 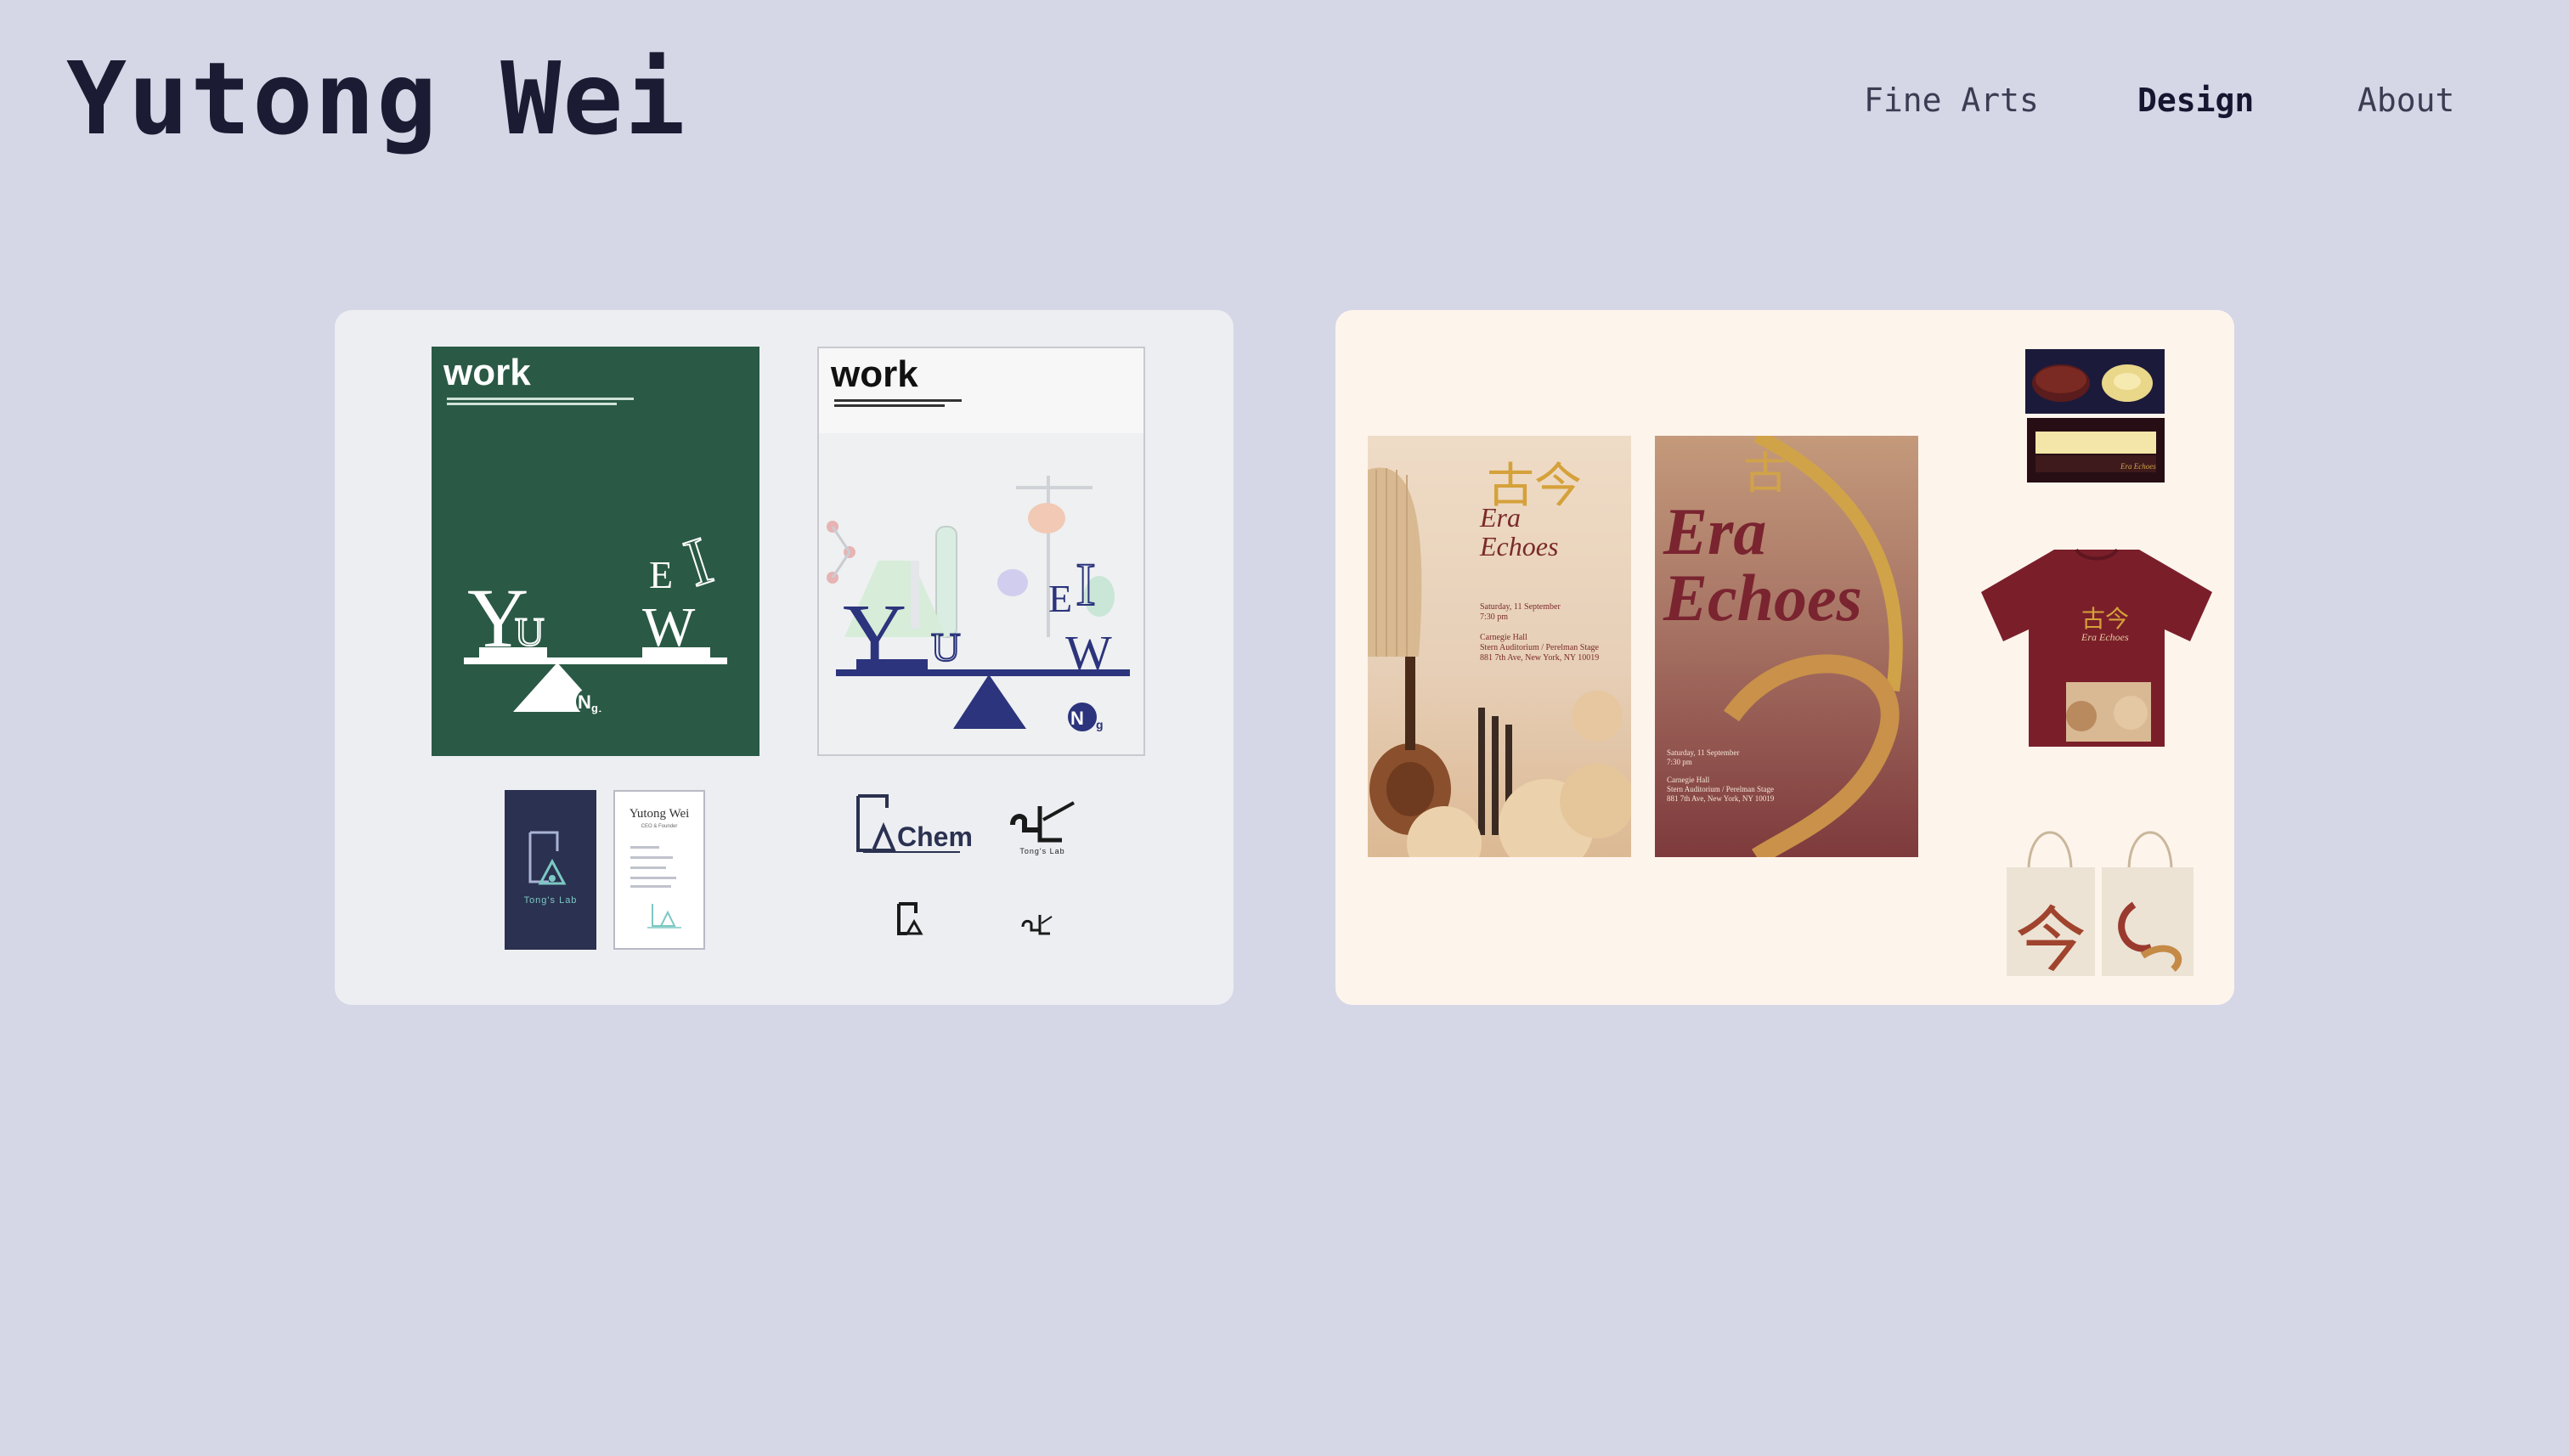 What do you see at coordinates (550, 900) in the screenshot?
I see `brand-name: Tong's Lab` at bounding box center [550, 900].